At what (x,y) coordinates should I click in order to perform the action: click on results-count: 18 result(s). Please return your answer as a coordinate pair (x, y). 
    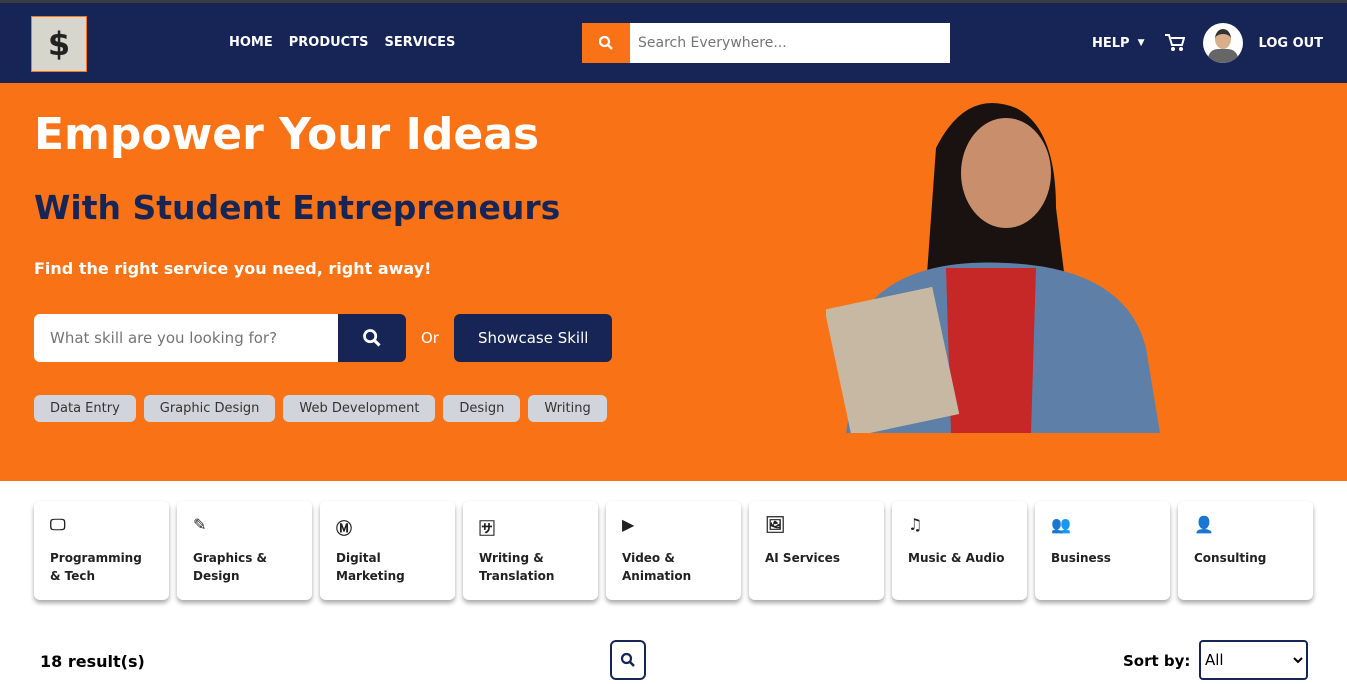
    Looking at the image, I should click on (92, 661).